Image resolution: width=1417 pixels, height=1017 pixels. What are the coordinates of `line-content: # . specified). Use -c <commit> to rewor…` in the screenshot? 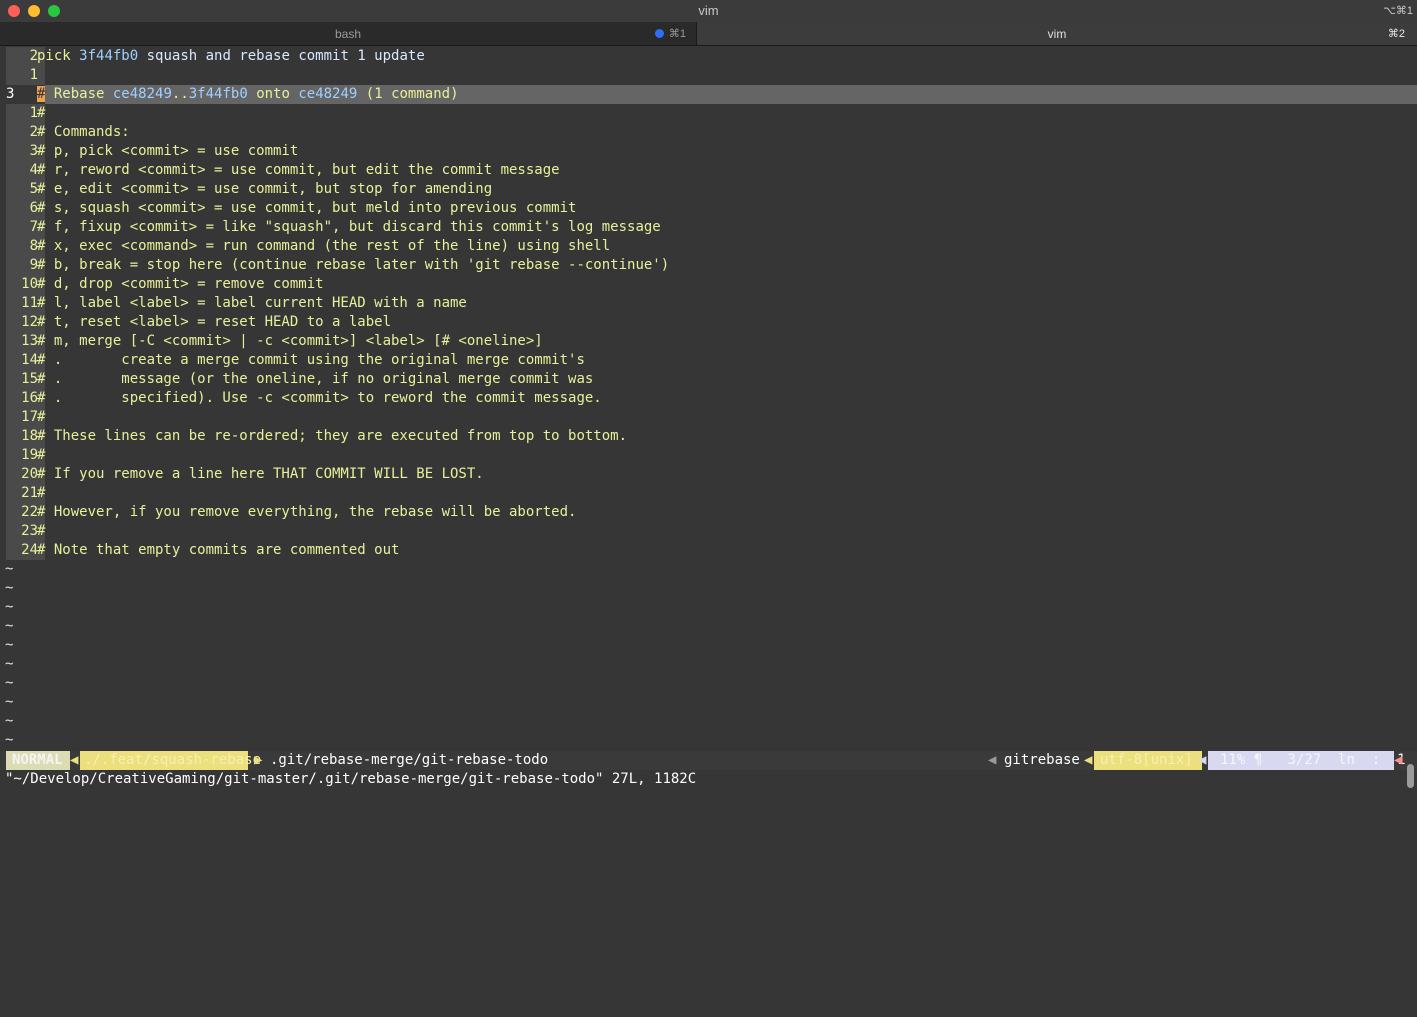 It's located at (319, 398).